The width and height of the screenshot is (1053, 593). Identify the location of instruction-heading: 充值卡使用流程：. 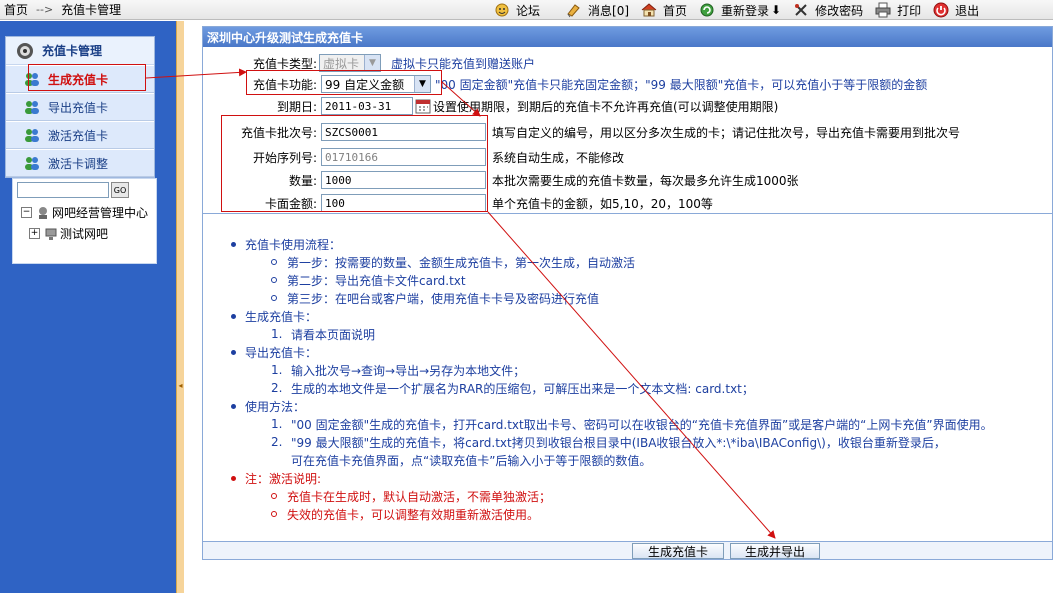
(631, 244).